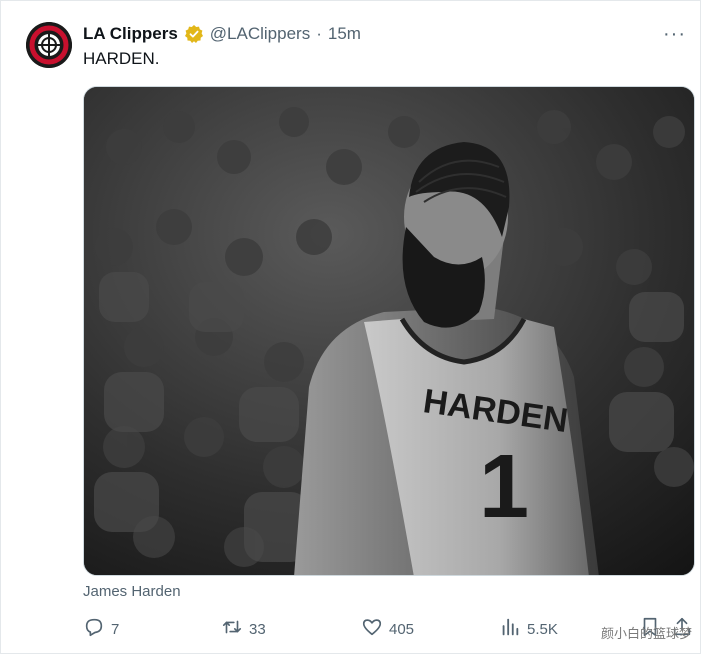 The image size is (701, 654). Describe the element at coordinates (121, 58) in the screenshot. I see `tweet-text: HARDEN.` at that location.